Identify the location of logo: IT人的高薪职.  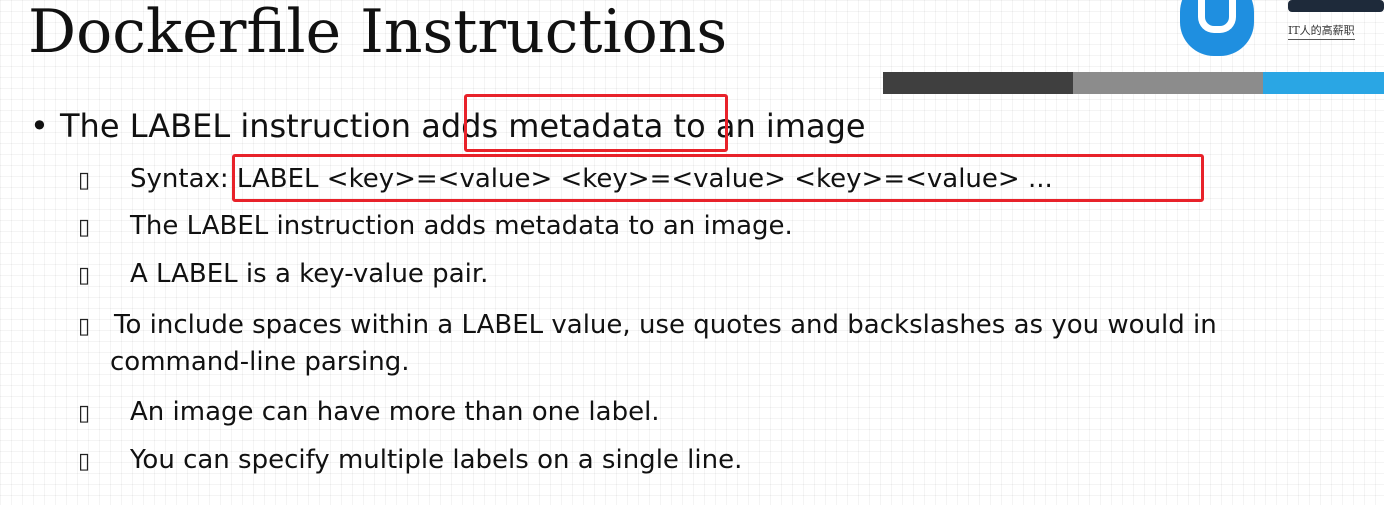
(1281, 28).